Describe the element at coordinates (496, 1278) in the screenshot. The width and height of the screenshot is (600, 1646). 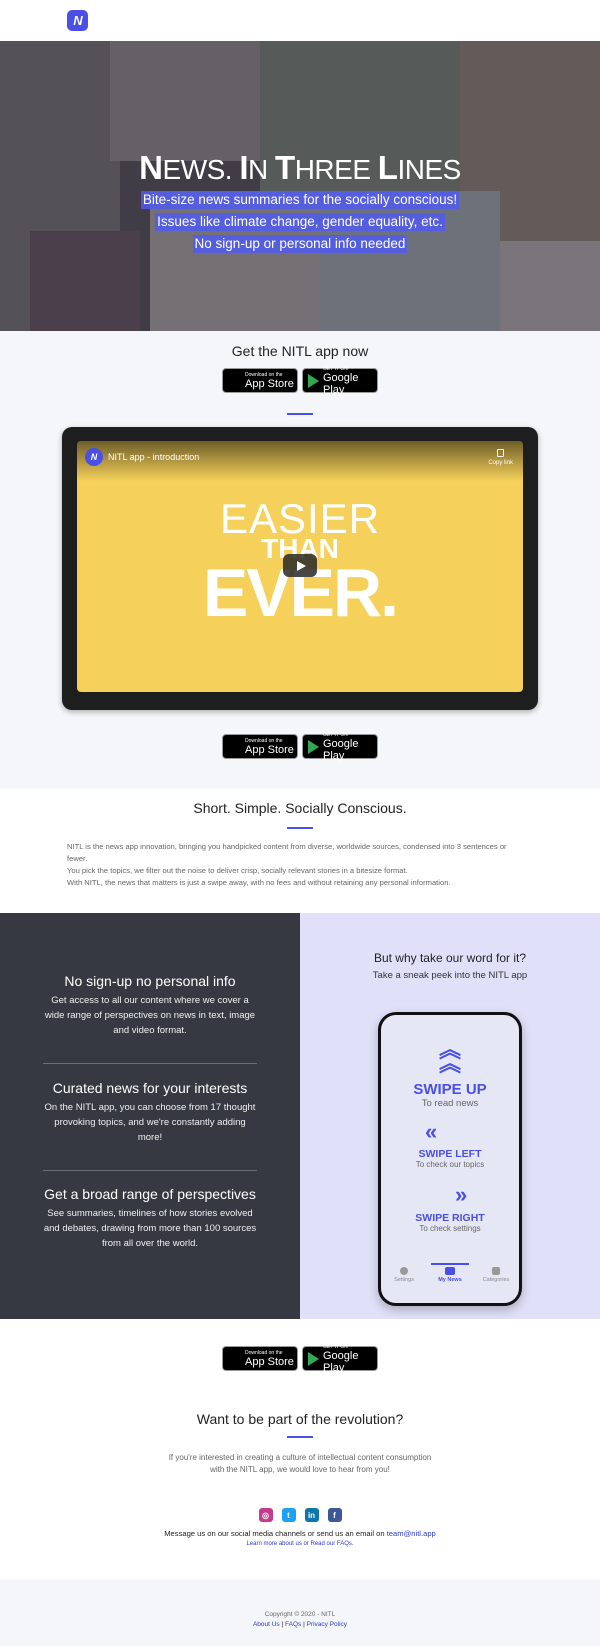
I see `tab-categories: Categories` at that location.